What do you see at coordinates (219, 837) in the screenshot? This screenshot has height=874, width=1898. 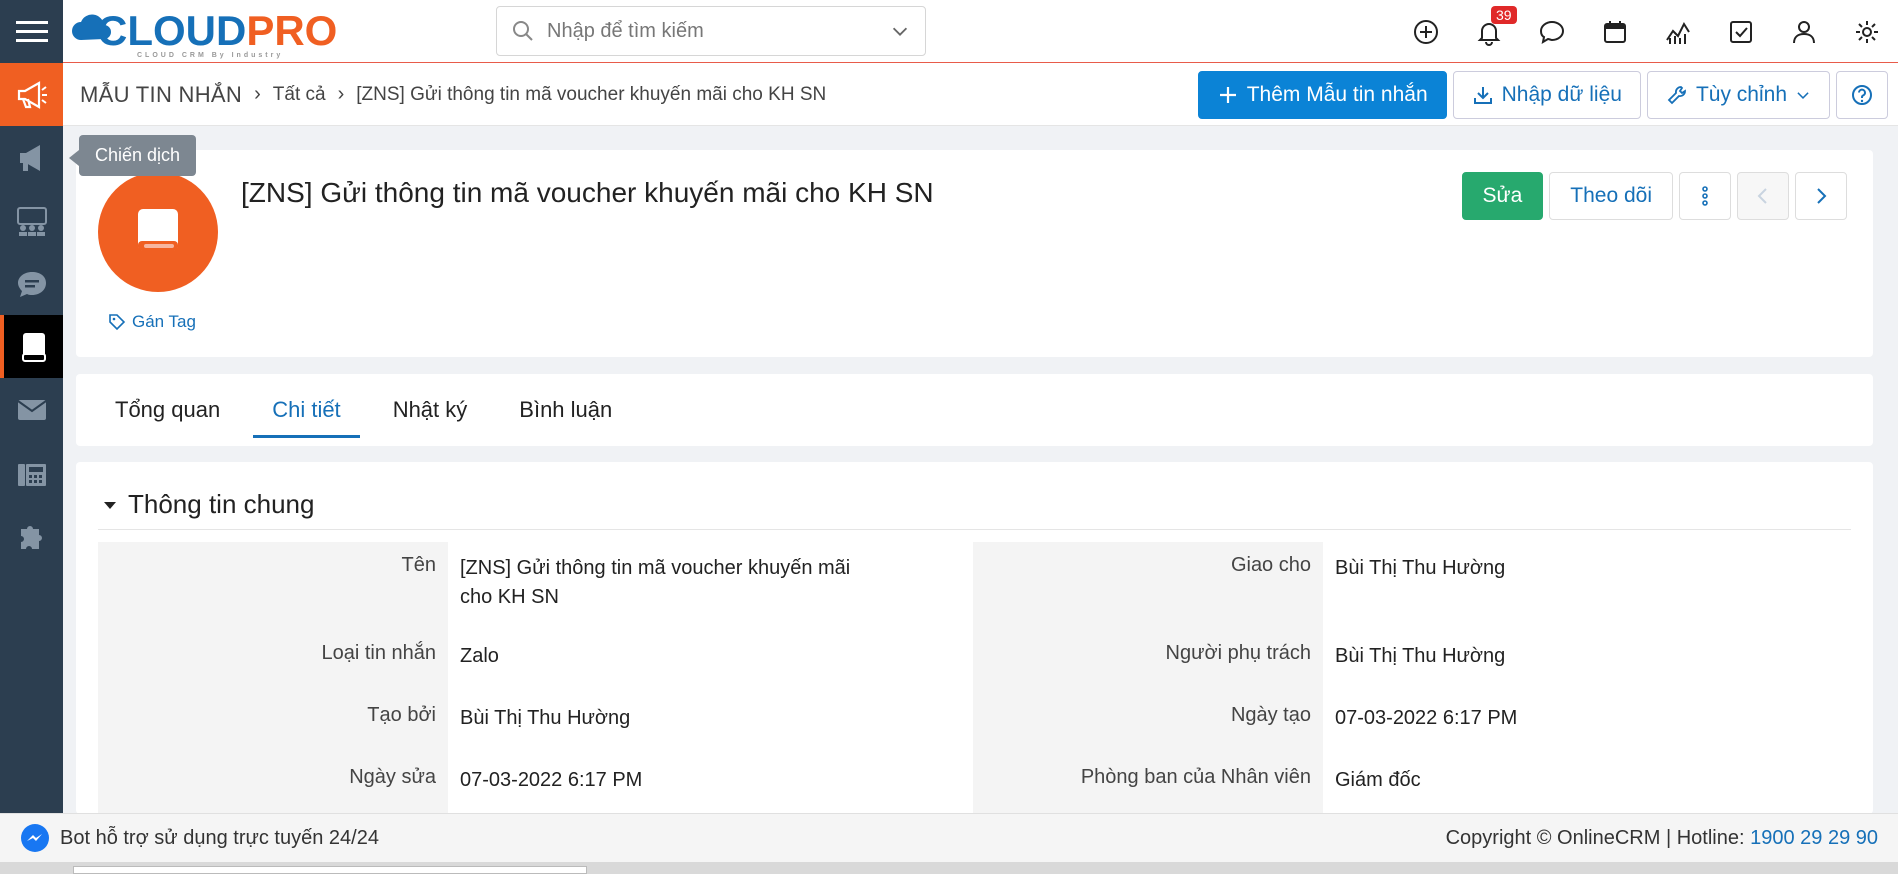 I see `support-bot-text: Bot hỗ trợ sử dụng trực tuyến 24/24` at bounding box center [219, 837].